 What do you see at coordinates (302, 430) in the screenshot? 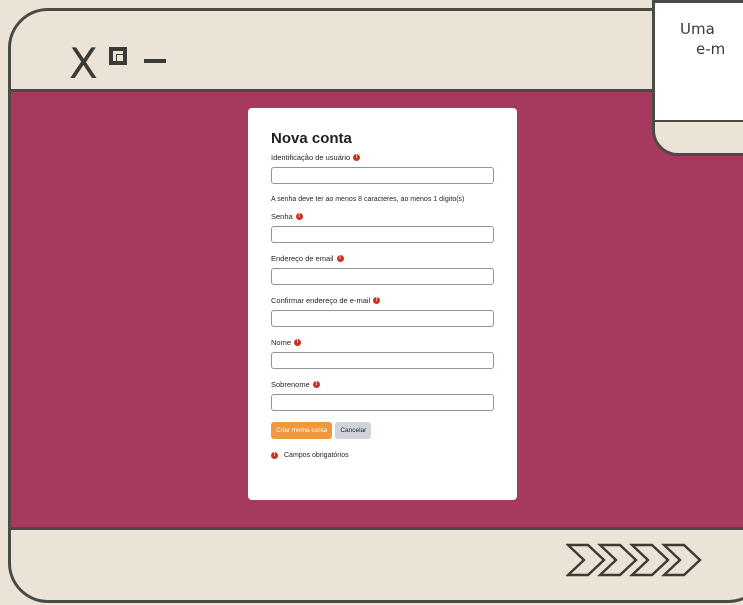
I see `create-account-button: Criar minha conta` at bounding box center [302, 430].